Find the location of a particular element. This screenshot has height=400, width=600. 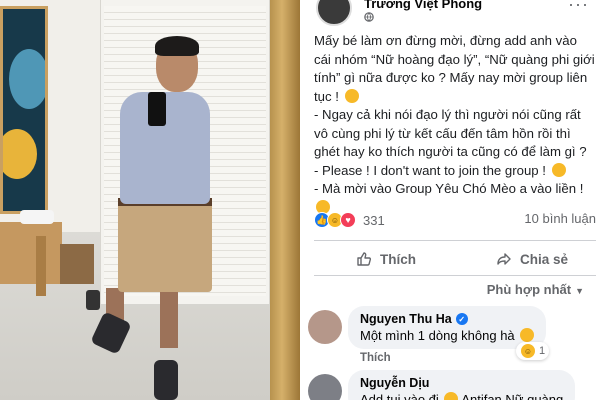

share-button: Chia sẻ is located at coordinates (532, 259).